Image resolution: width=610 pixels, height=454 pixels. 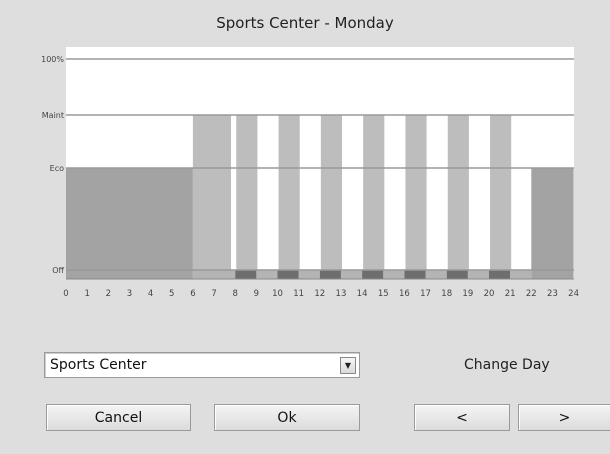 I want to click on hour-tick-label: 23, so click(x=552, y=294).